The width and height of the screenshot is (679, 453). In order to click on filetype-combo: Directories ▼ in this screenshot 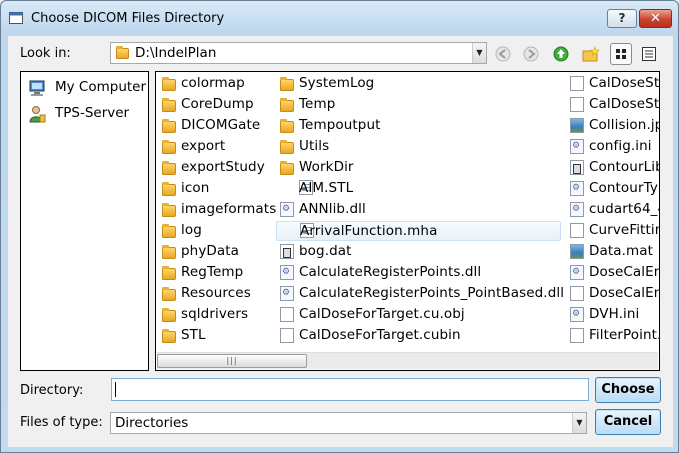, I will do `click(348, 423)`.